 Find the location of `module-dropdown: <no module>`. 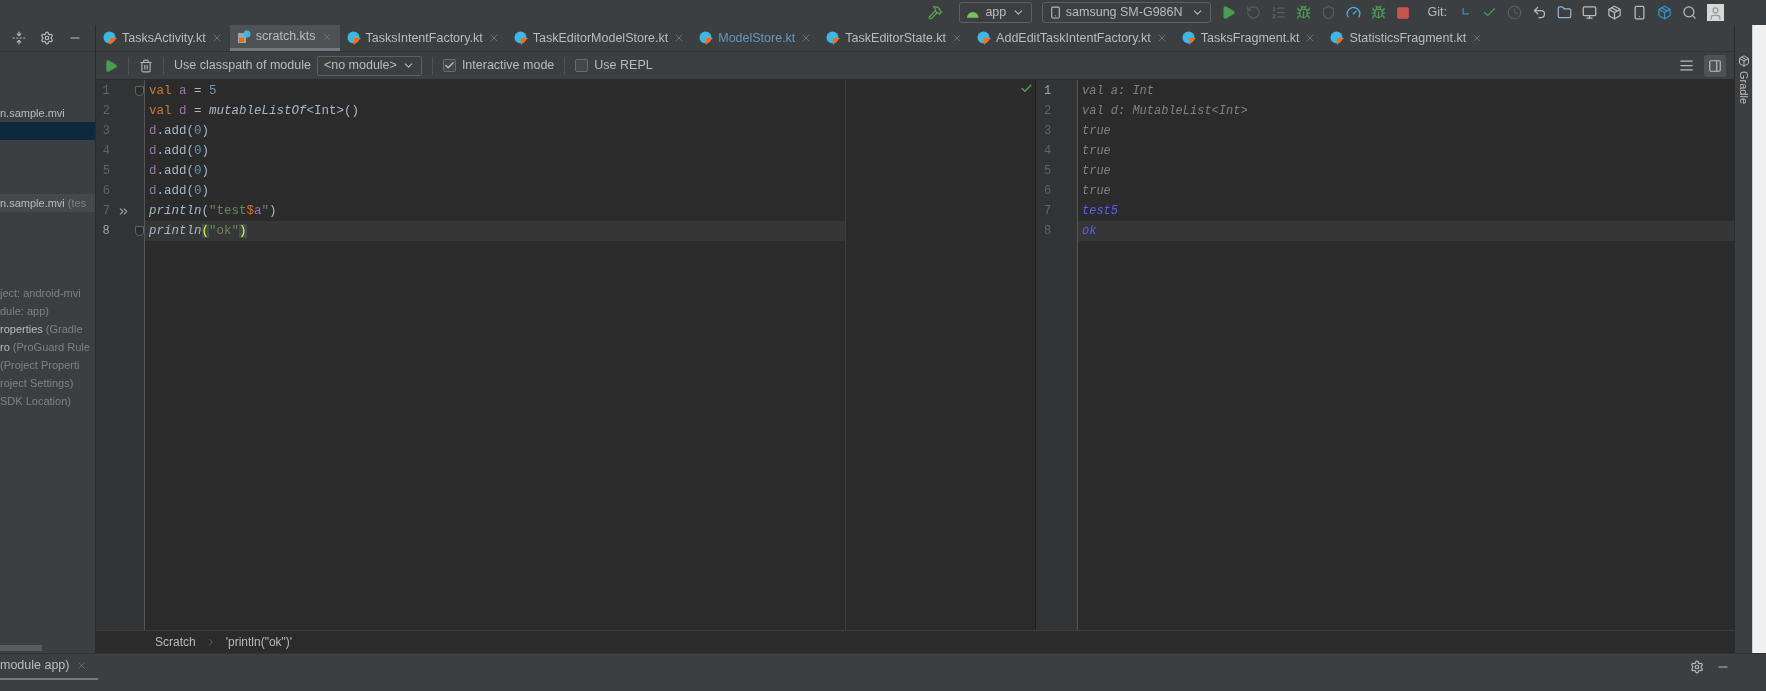

module-dropdown: <no module> is located at coordinates (369, 65).